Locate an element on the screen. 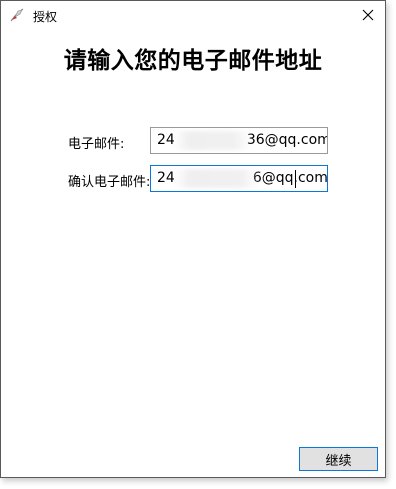  confirm-email-field: 24 6@qq.com is located at coordinates (239, 178).